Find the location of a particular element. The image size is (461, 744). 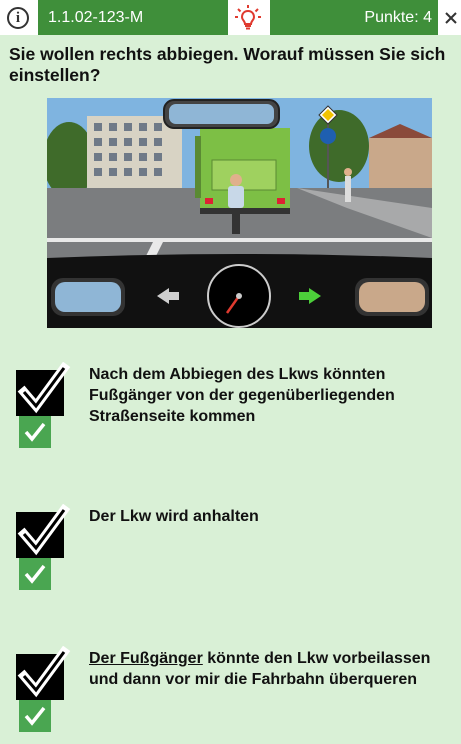

info-icon: i is located at coordinates (18, 18).